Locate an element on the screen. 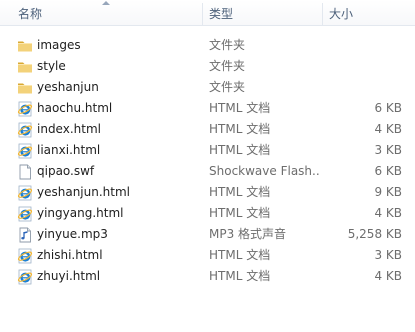  column-header-bar: 名称 类型 大小 is located at coordinates (207, 13).